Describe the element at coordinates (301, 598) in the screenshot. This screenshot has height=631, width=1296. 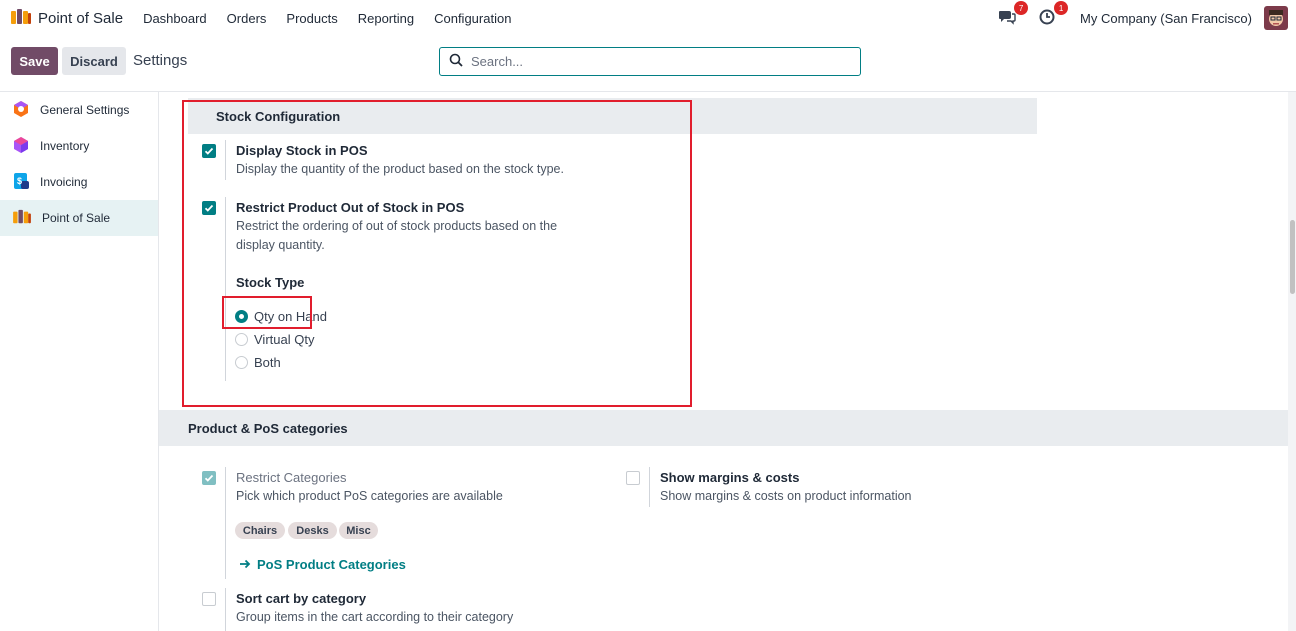
I see `sort-cart-title: Sort cart by category` at that location.